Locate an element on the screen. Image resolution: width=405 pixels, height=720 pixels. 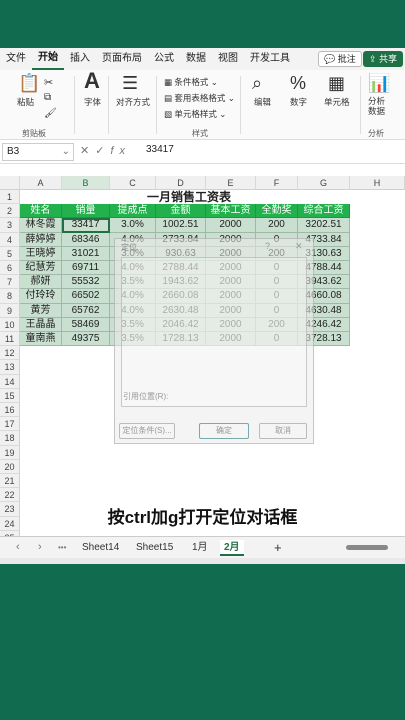
sheet-tab-sheet15: Sheet15 is located at coordinates (154, 548).